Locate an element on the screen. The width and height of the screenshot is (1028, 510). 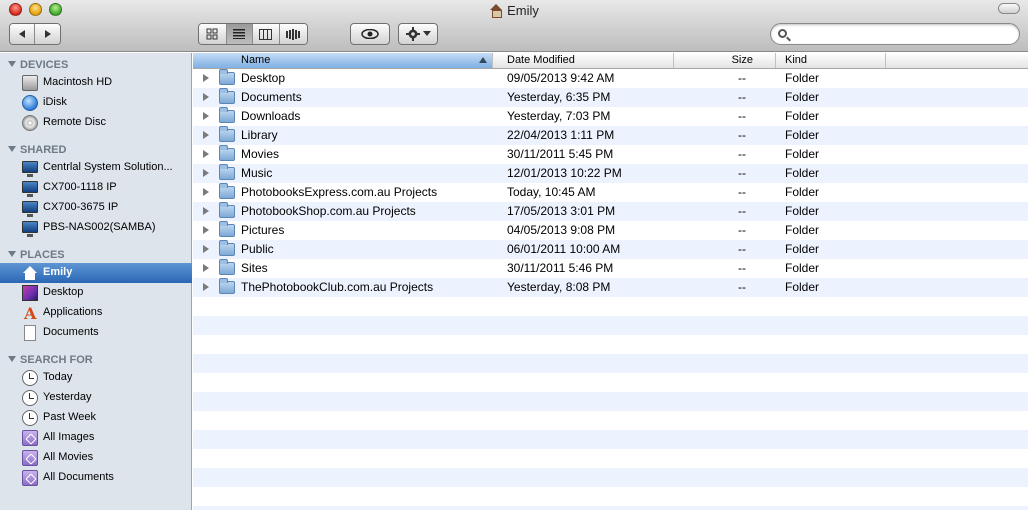
sidebar-item-label: All Documents is located at coordinates (78, 477).